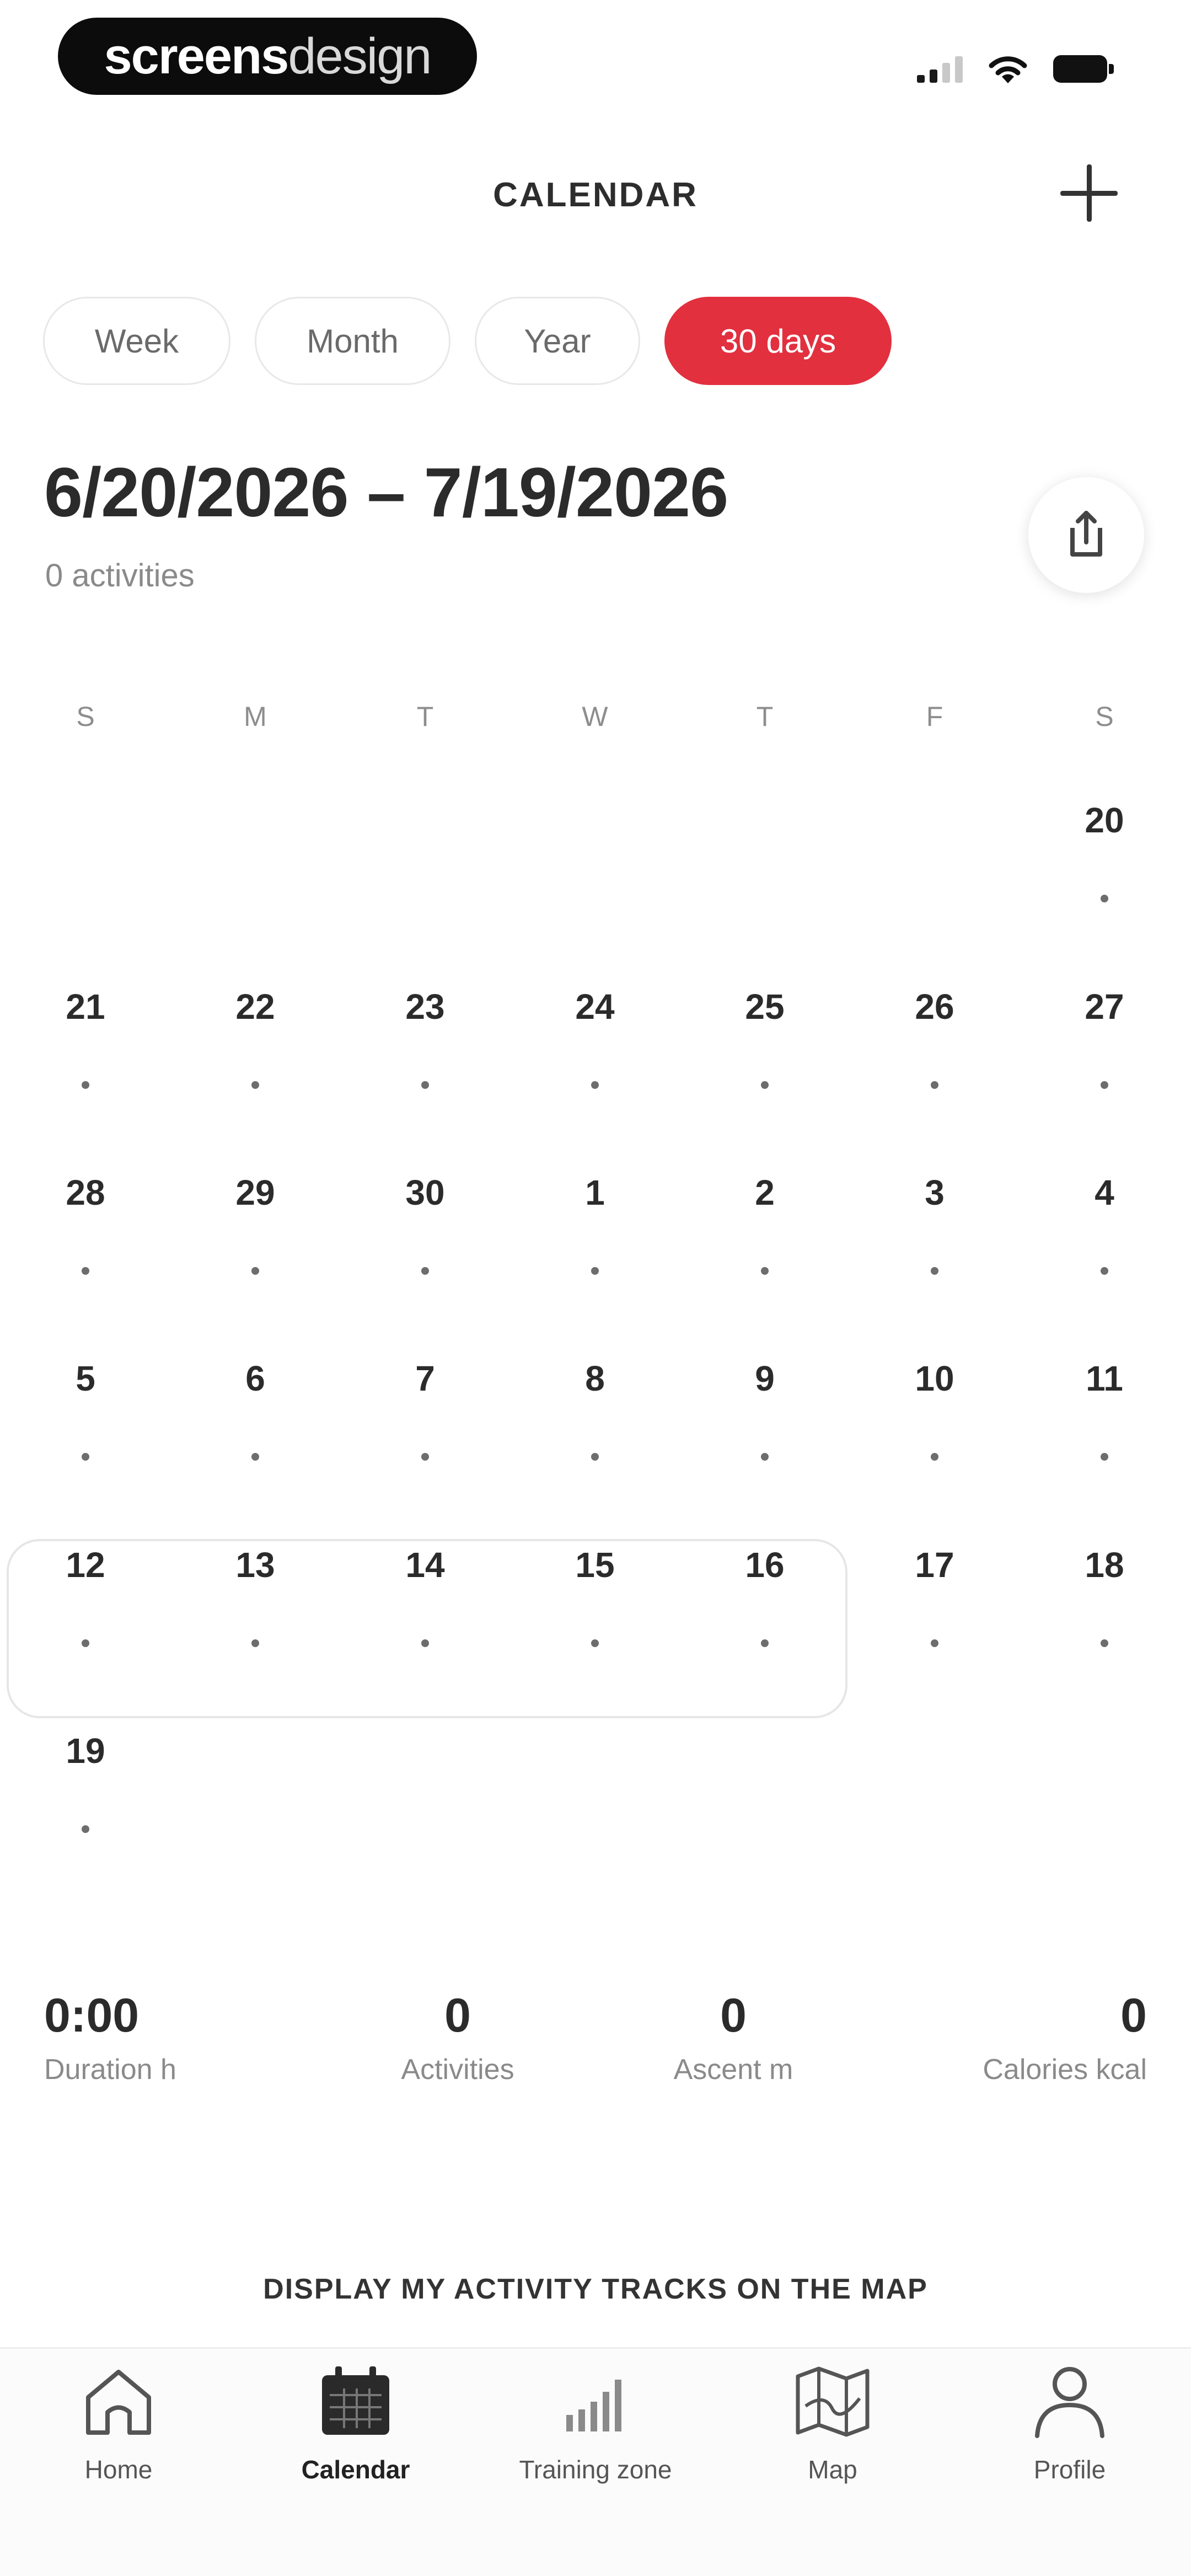 The image size is (1191, 2576). Describe the element at coordinates (595, 1223) in the screenshot. I see `calendar-day: 1` at that location.